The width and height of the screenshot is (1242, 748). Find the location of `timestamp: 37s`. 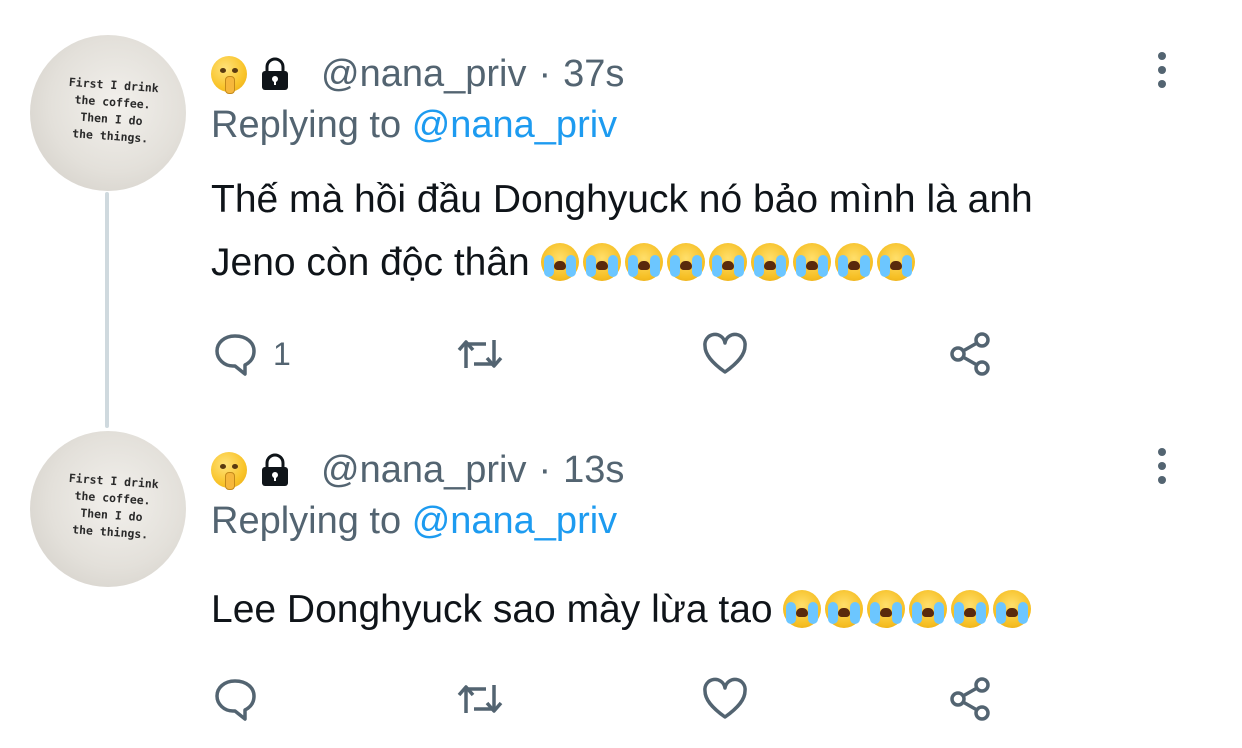

timestamp: 37s is located at coordinates (593, 74).